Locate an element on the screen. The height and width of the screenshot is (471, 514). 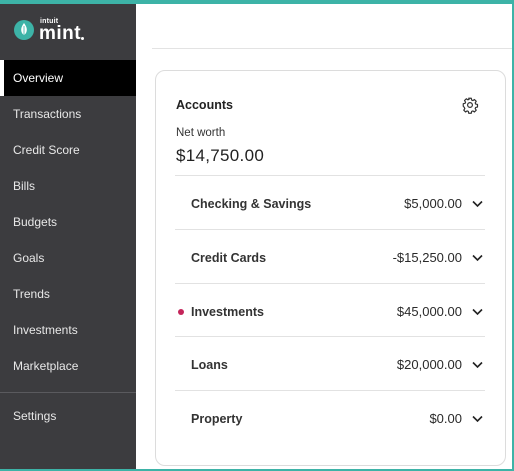
logo-wordmark: intuit mint is located at coordinates (69, 30).